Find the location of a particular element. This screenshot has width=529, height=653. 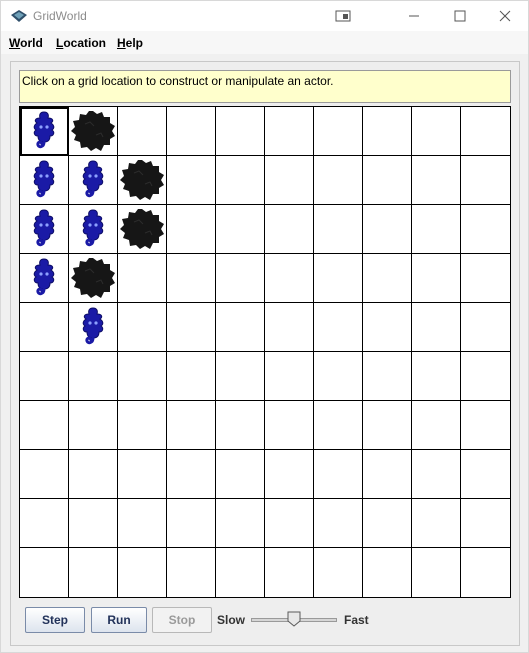

title-bar: GridWorld is located at coordinates (264, 16).